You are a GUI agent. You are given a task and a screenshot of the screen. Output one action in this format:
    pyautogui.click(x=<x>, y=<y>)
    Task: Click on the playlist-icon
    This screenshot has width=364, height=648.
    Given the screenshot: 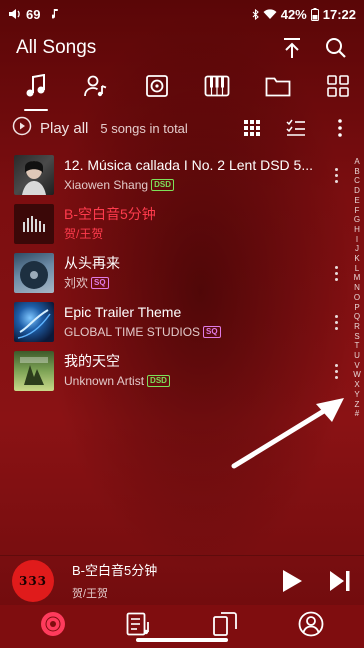 What is the action you would take?
    pyautogui.click(x=139, y=626)
    